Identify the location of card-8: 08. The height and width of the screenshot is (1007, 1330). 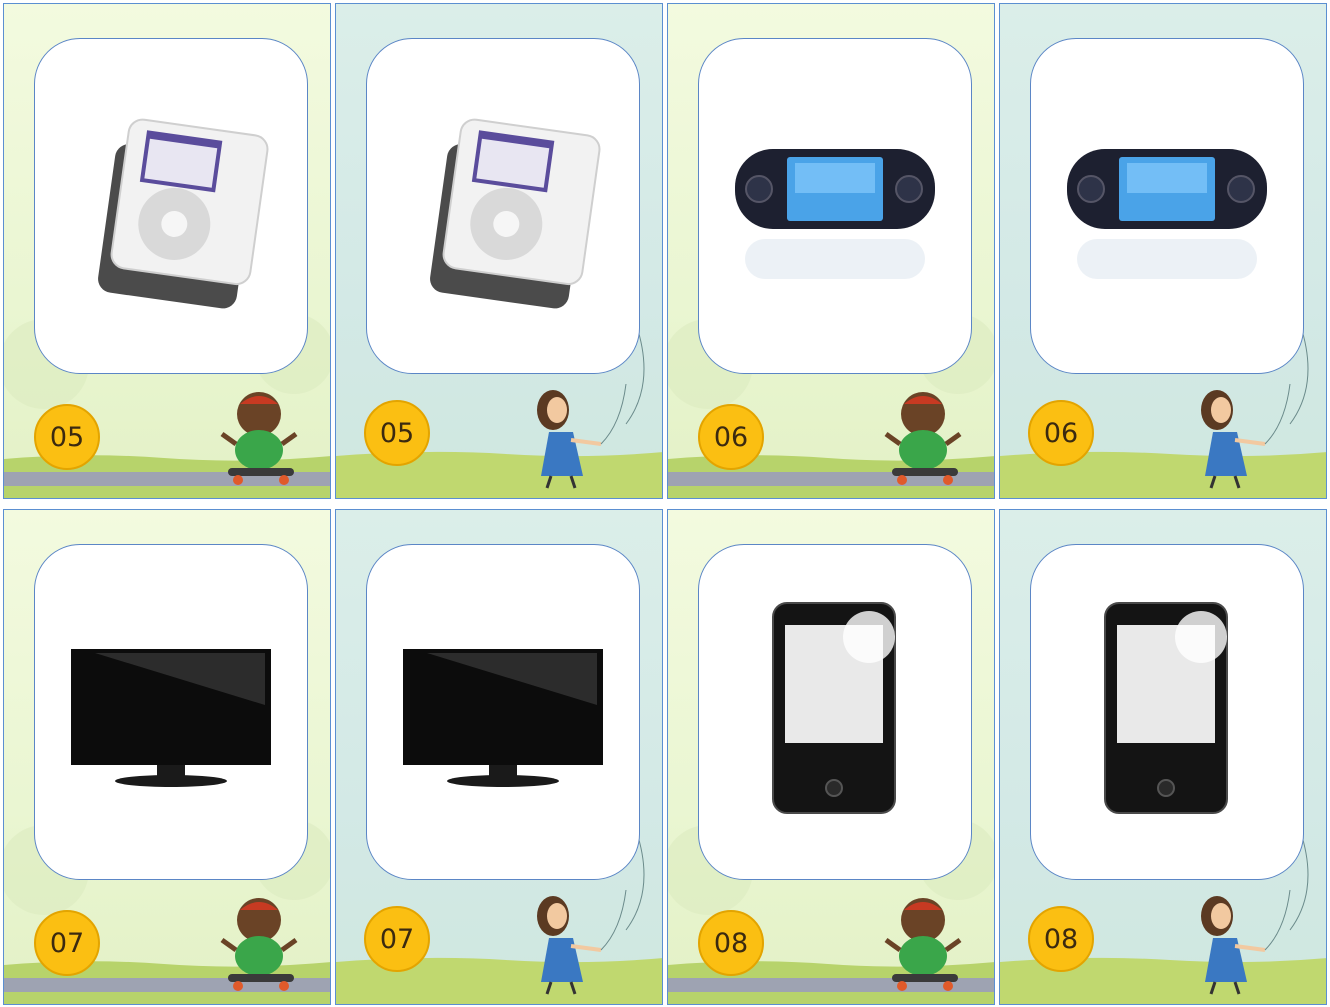
(1163, 757).